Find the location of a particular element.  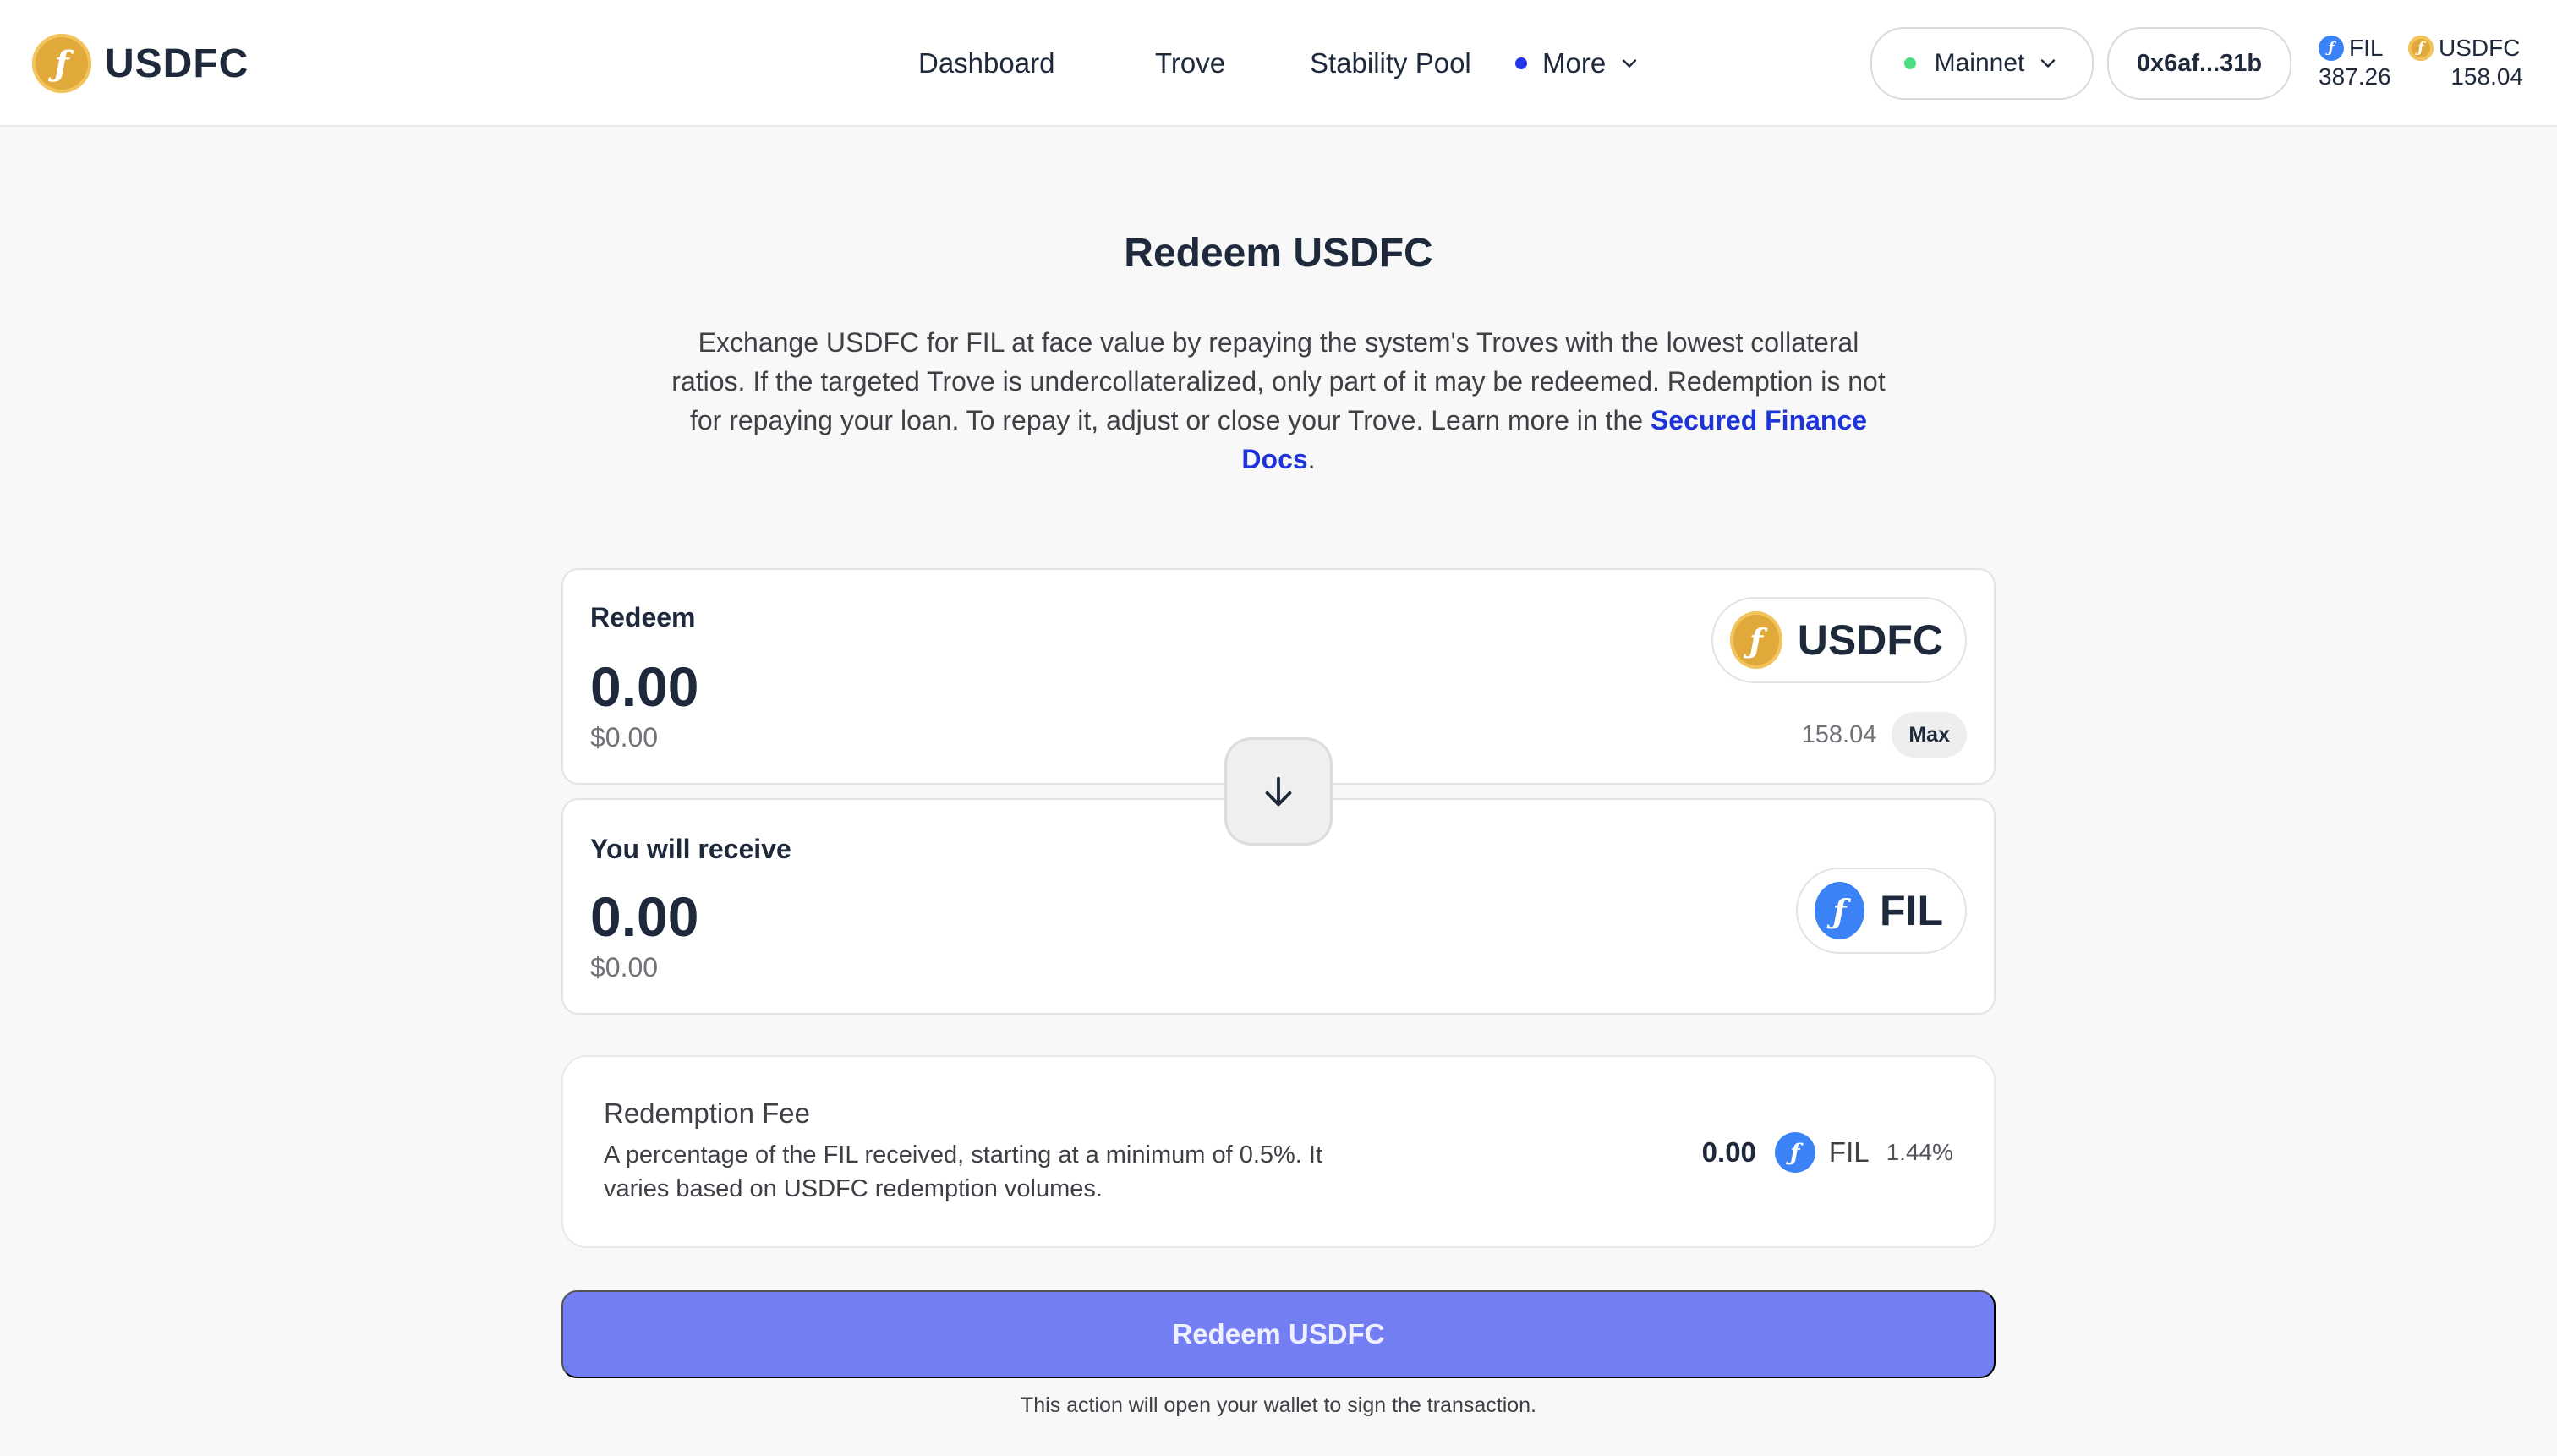

redeem-label: Redeem is located at coordinates (643, 617).